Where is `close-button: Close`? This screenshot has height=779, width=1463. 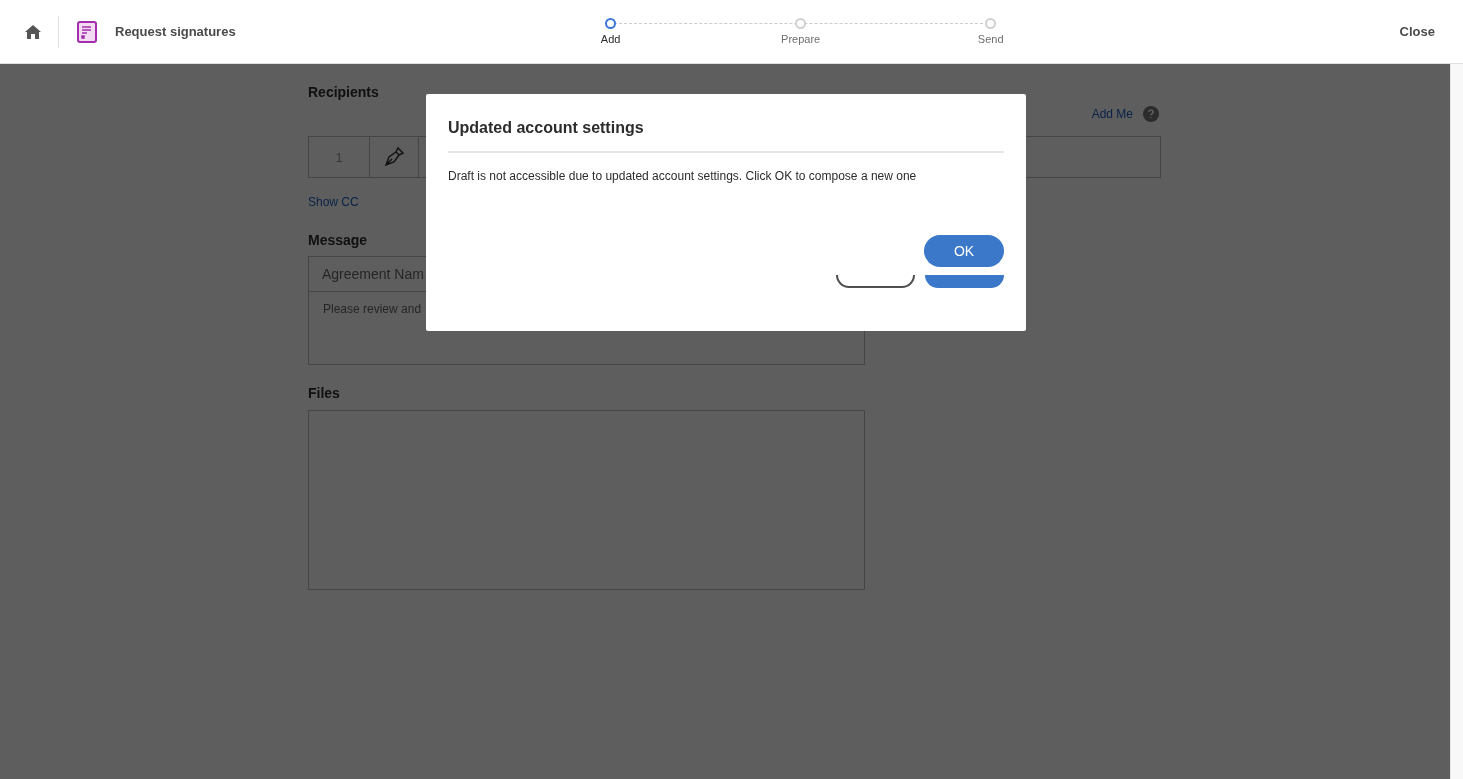
close-button: Close is located at coordinates (1417, 31).